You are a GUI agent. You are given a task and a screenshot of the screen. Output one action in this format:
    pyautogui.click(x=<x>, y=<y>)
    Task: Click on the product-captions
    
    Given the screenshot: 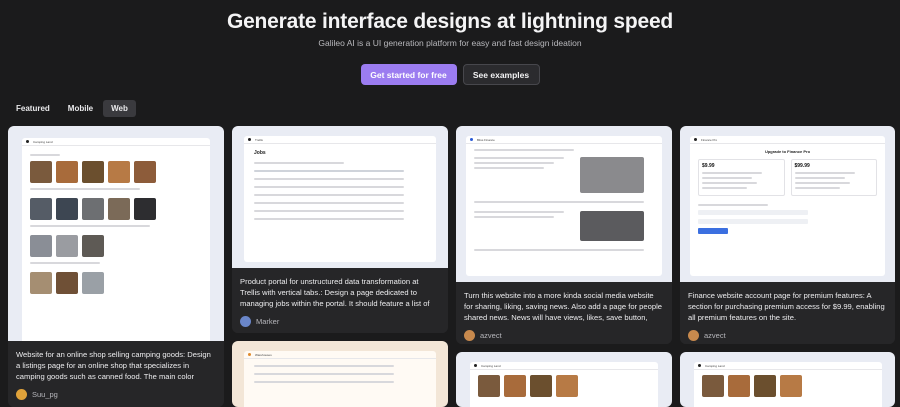 What is the action you would take?
    pyautogui.click(x=65, y=263)
    